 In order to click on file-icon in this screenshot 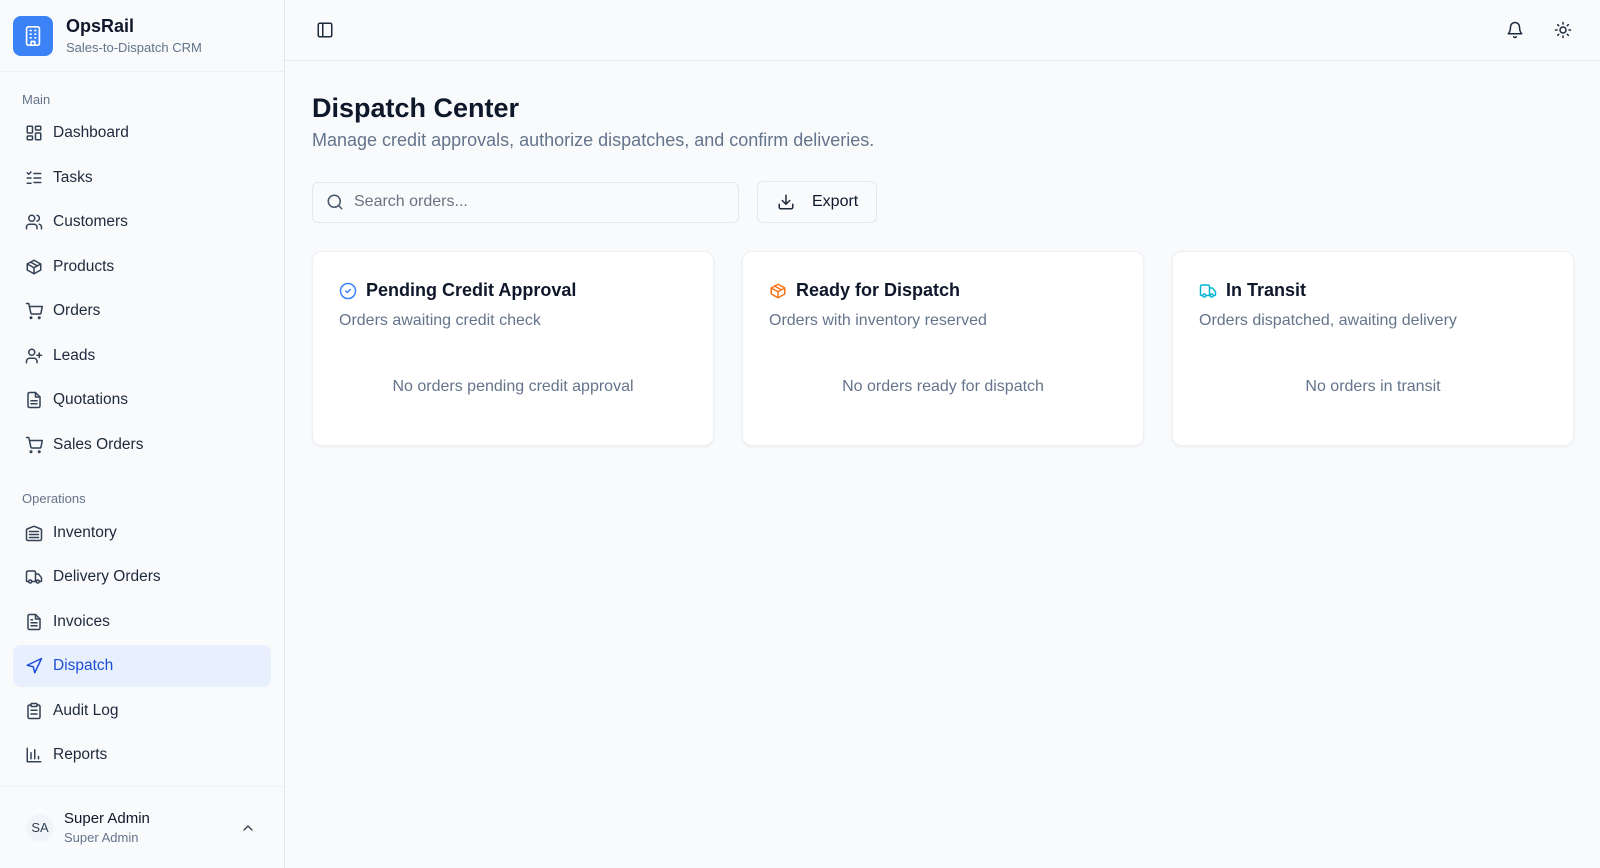, I will do `click(34, 400)`.